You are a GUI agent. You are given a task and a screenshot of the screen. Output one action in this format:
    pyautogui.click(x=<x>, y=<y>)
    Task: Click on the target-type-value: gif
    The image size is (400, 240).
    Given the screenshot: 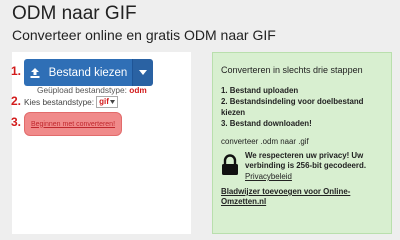 What is the action you would take?
    pyautogui.click(x=104, y=101)
    